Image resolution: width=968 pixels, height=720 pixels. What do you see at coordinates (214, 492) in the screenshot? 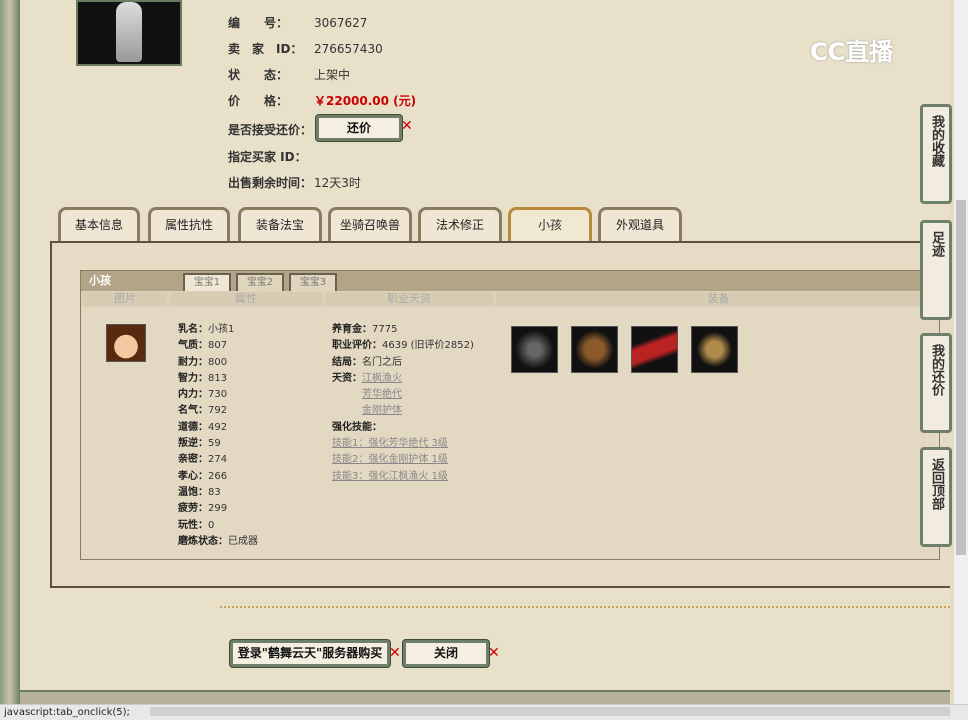
I see `value: 83` at bounding box center [214, 492].